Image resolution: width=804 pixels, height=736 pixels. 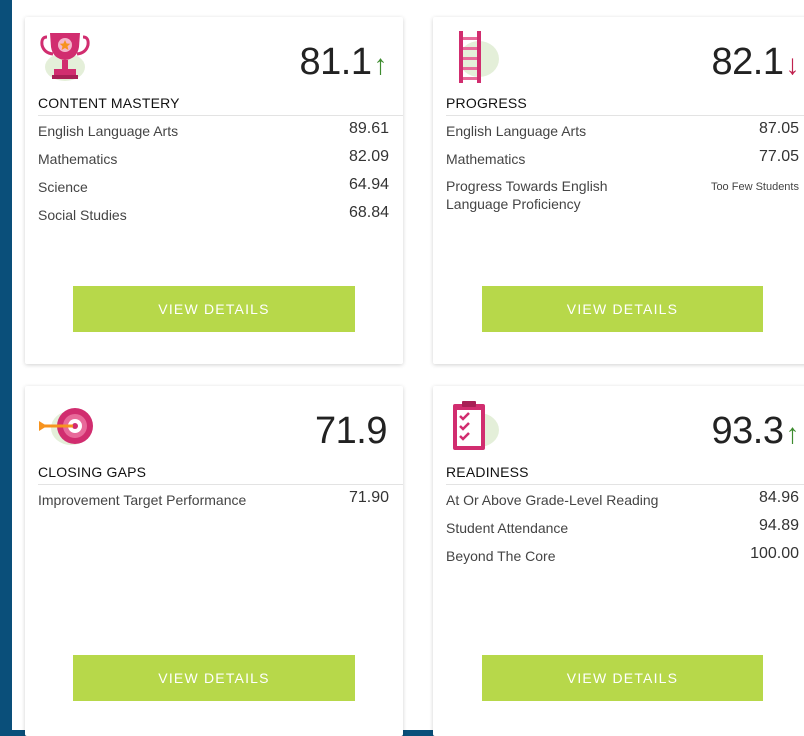 I want to click on metric-value: 100.00, so click(x=774, y=553).